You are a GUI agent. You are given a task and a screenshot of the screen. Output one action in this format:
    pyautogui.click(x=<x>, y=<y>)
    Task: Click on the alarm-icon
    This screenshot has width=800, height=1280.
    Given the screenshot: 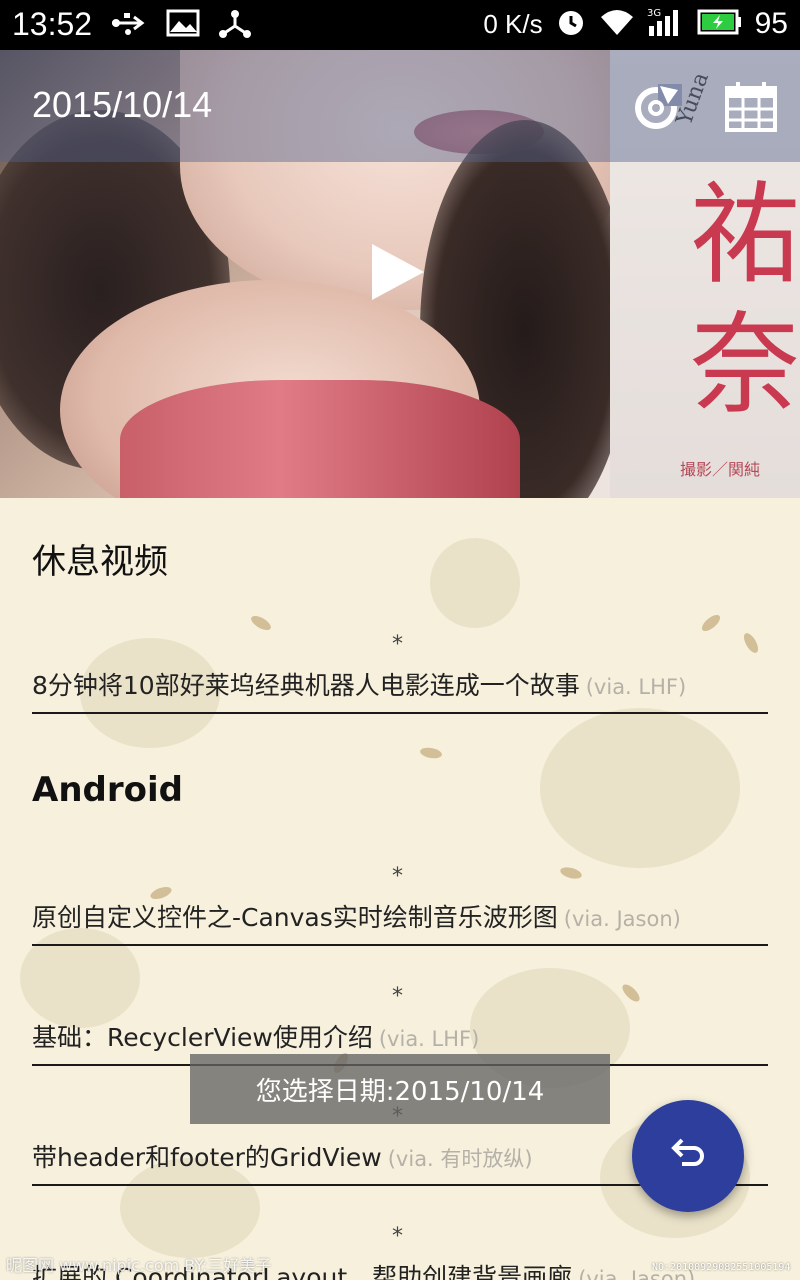 What is the action you would take?
    pyautogui.click(x=571, y=24)
    